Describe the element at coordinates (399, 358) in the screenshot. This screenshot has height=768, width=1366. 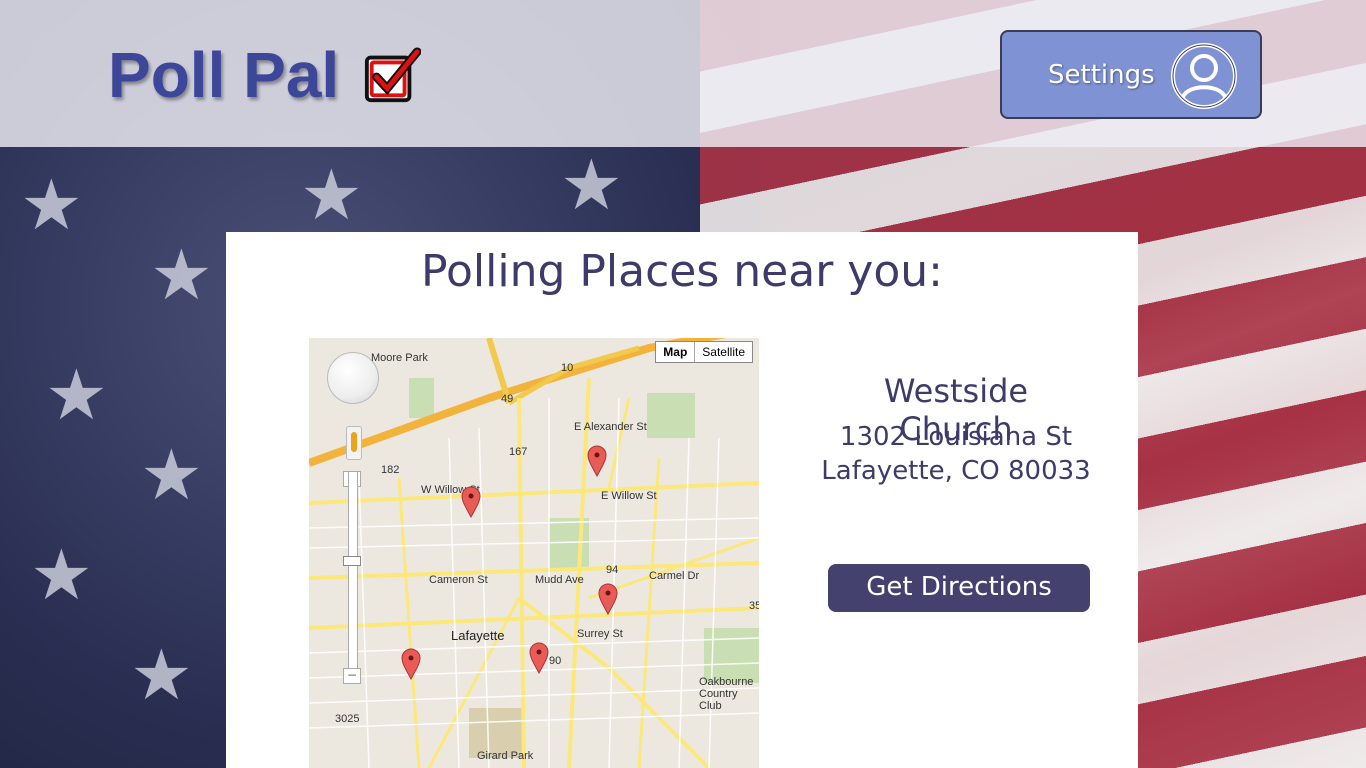
I see `map-label: Moore Park` at that location.